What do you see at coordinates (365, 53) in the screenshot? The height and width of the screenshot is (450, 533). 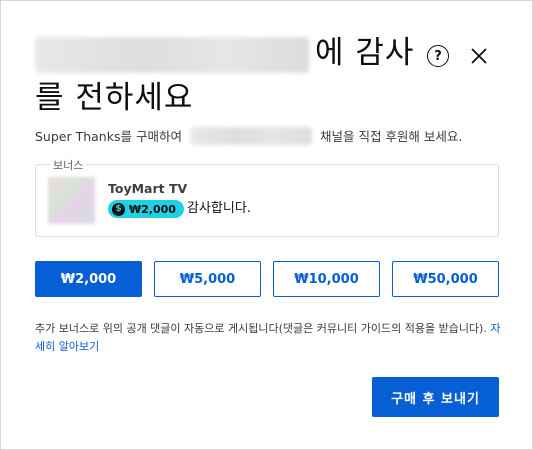 I see `title-line-1-text: 에 감사` at bounding box center [365, 53].